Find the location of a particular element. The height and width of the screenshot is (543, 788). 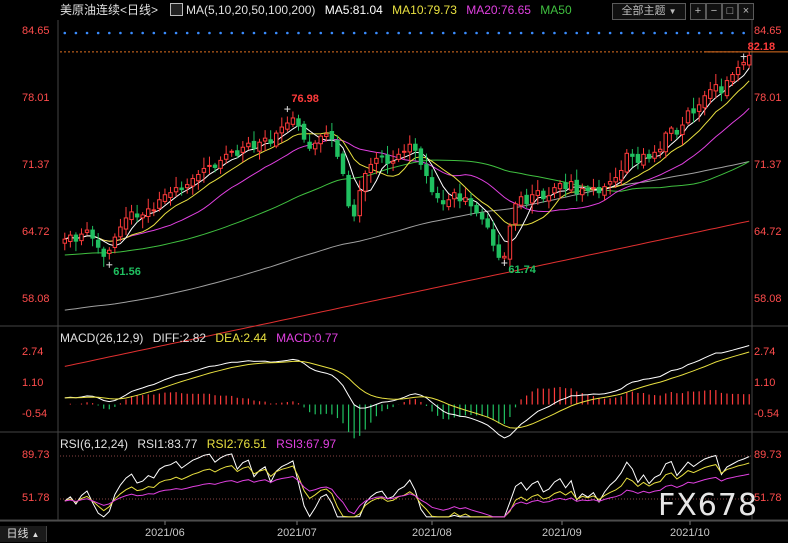

minimize-icon: − is located at coordinates (714, 11).